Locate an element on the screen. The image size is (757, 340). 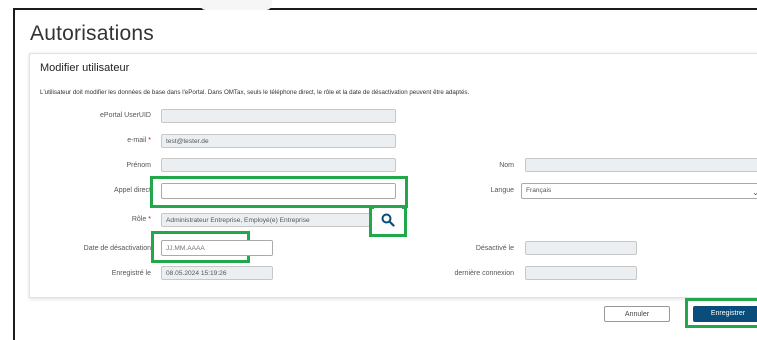
role-label: Rôle * is located at coordinates (141, 219).